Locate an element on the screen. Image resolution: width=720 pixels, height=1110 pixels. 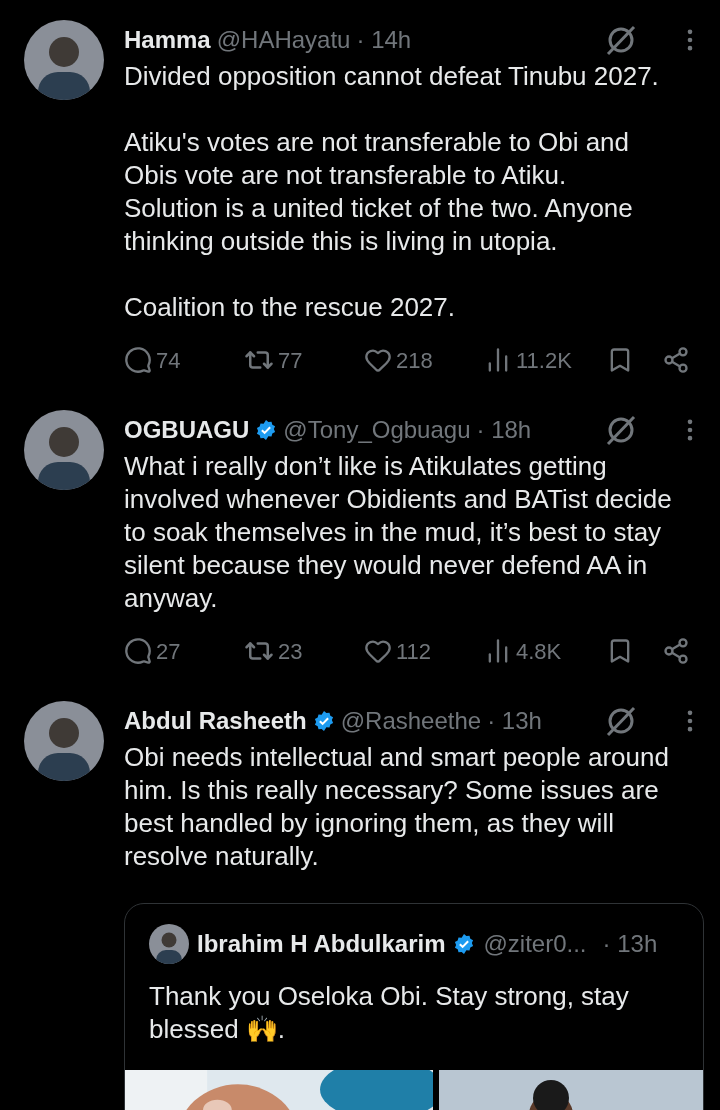
post-text: What i really don’t like is Atikulates getting involved whenever Obidients and BATist decide to soak themselves in the mud, it’s best to stay silent because they would never defend AA in anyway. is located at coordinates (398, 532).